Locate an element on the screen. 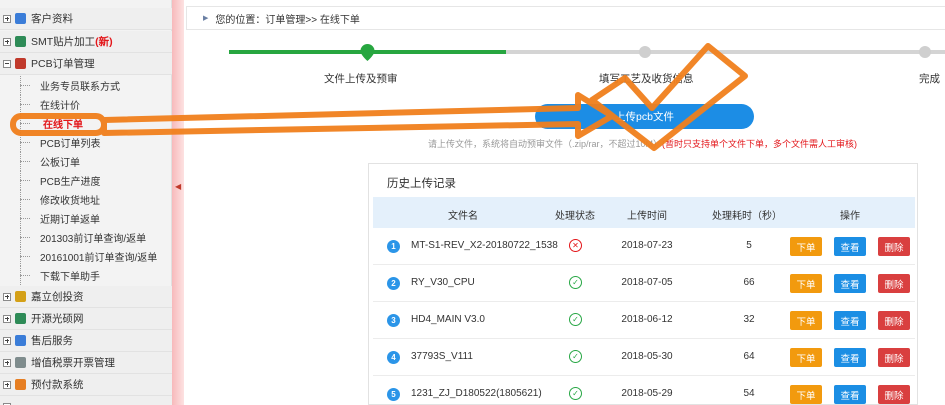 This screenshot has width=945, height=405. collapse-arrow-icon: ◀ is located at coordinates (178, 186).